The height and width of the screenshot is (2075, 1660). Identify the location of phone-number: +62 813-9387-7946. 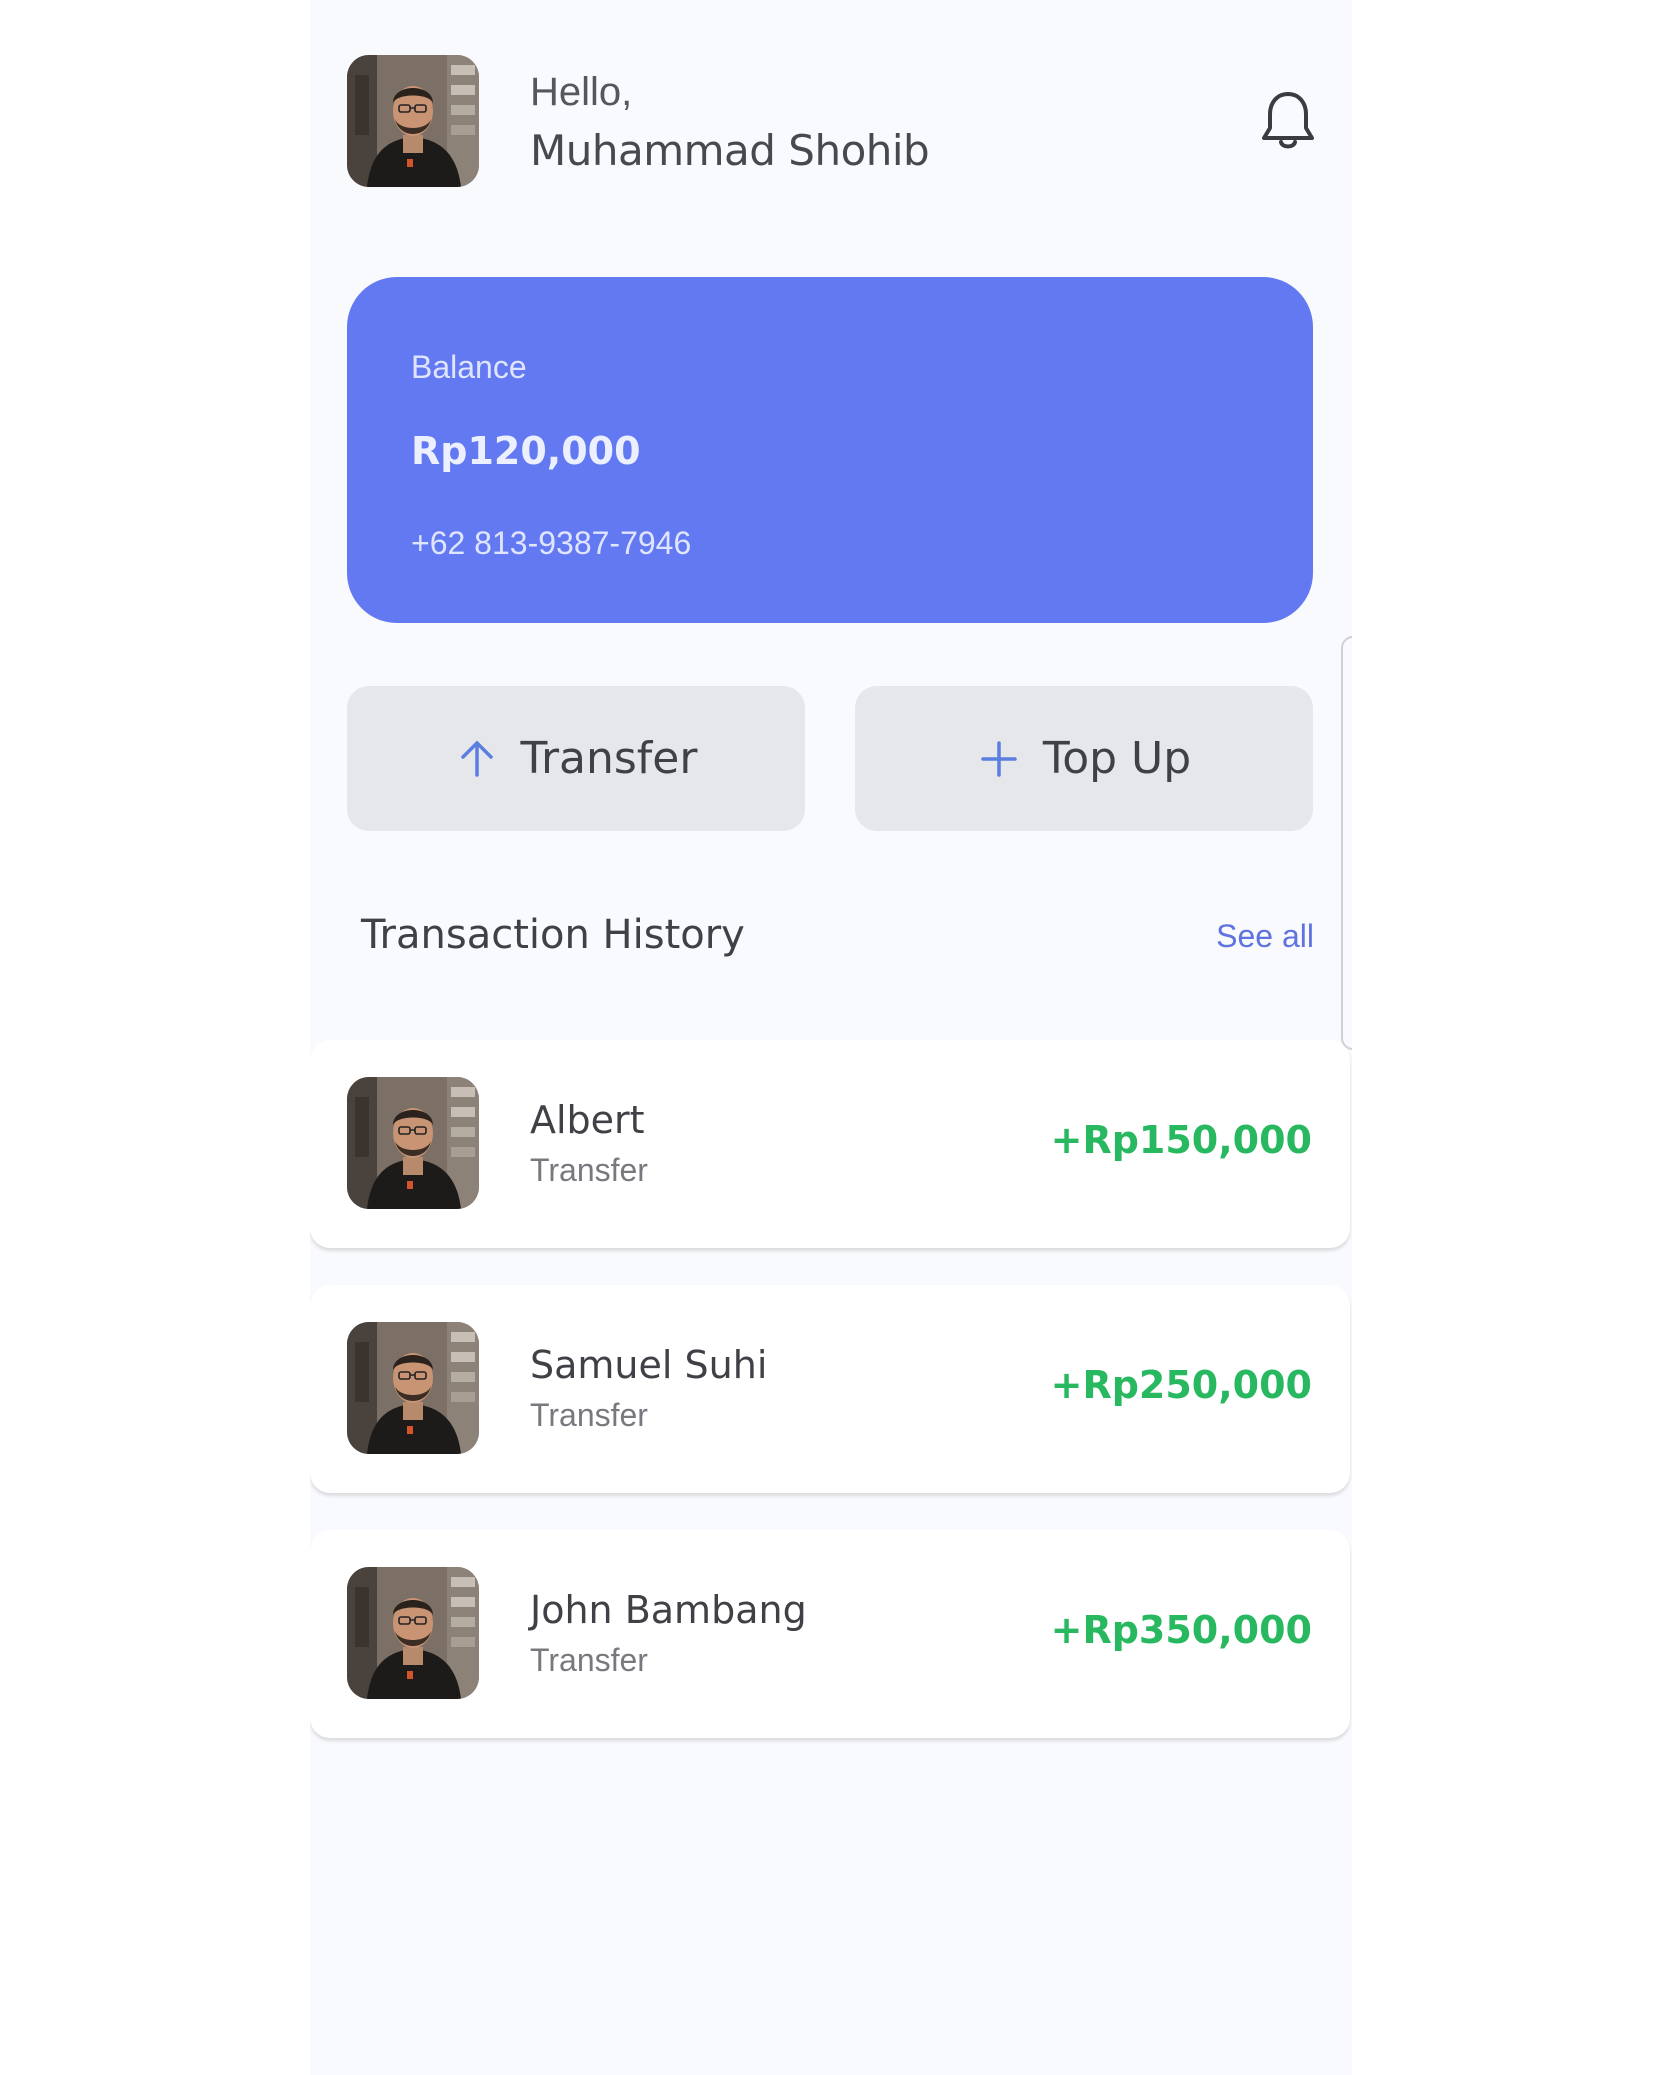
(551, 543).